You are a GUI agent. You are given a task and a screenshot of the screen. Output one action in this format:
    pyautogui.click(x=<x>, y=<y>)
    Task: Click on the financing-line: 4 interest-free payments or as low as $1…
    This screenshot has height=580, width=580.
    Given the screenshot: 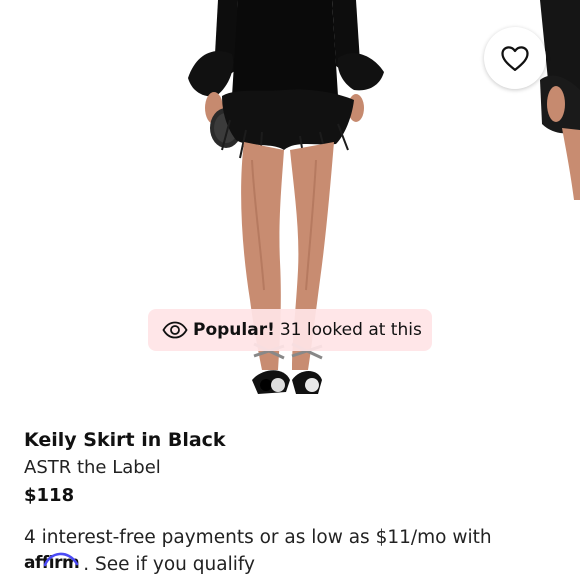 What is the action you would take?
    pyautogui.click(x=258, y=537)
    